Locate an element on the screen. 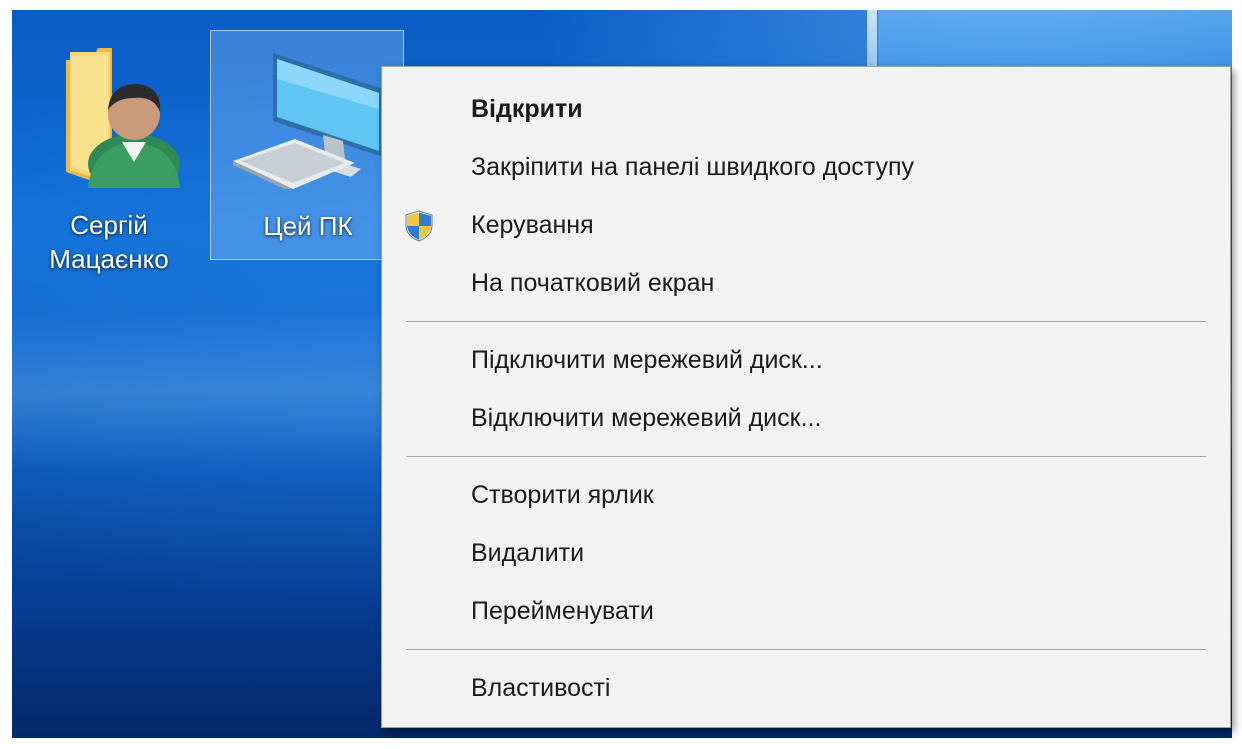  uac-shield-icon is located at coordinates (419, 226).